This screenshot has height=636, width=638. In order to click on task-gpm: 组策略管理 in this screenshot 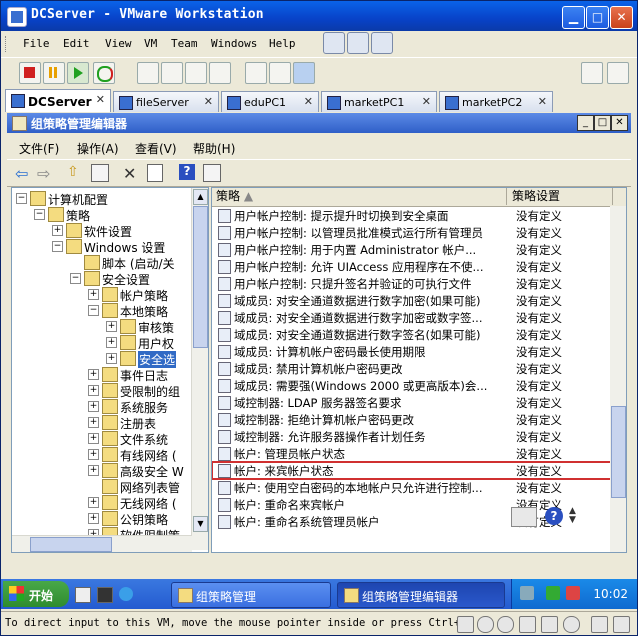, I will do `click(251, 595)`.